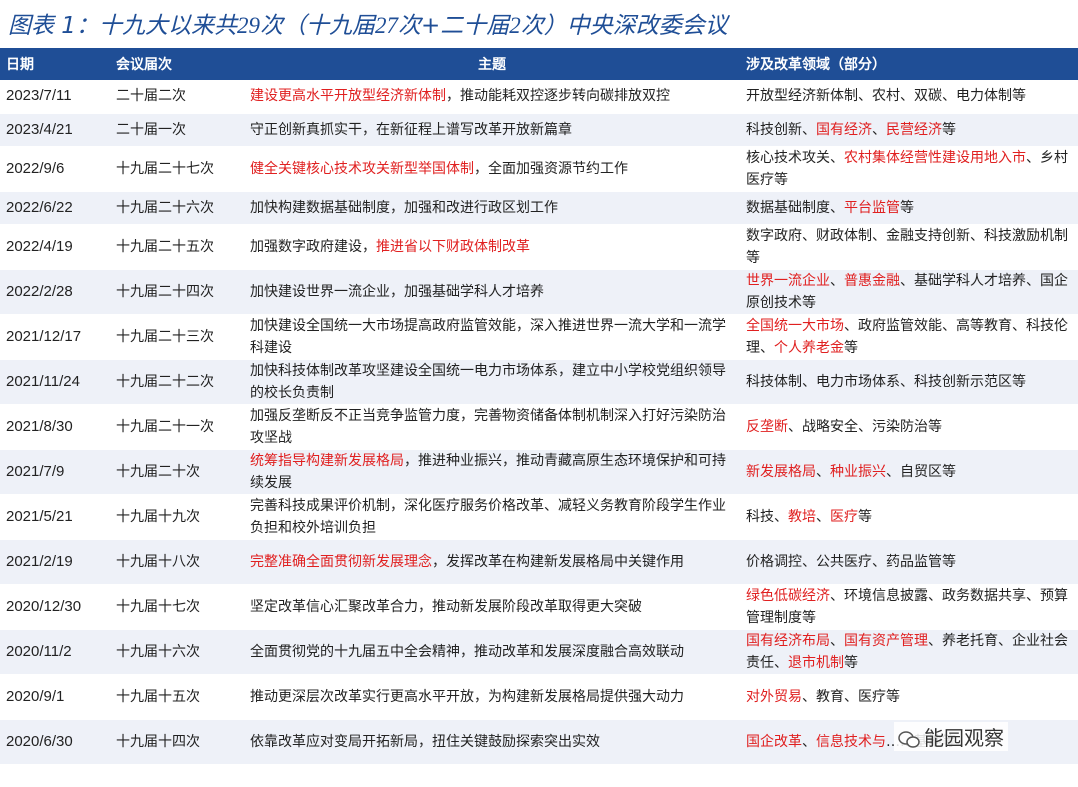  What do you see at coordinates (909, 517) in the screenshot?
I see `cell-areas: 科技、教培、医疗等` at bounding box center [909, 517].